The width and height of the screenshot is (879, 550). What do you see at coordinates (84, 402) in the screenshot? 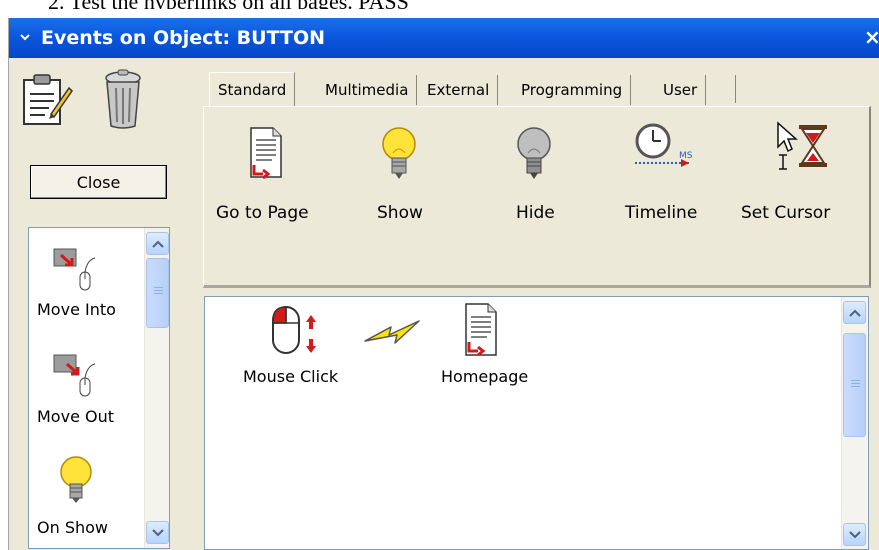
I see `list-item-move-out: Move Out` at bounding box center [84, 402].